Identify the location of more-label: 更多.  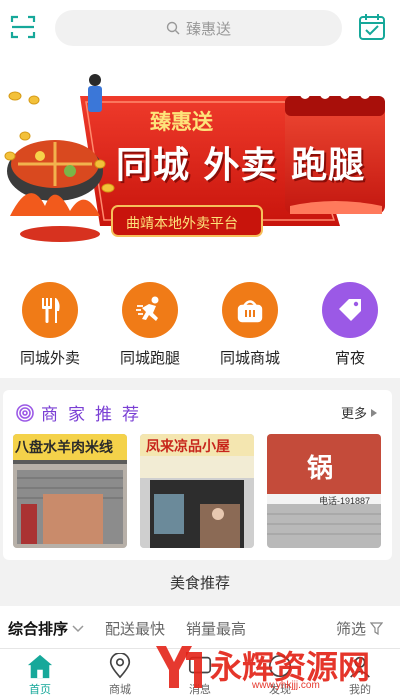
(353, 413).